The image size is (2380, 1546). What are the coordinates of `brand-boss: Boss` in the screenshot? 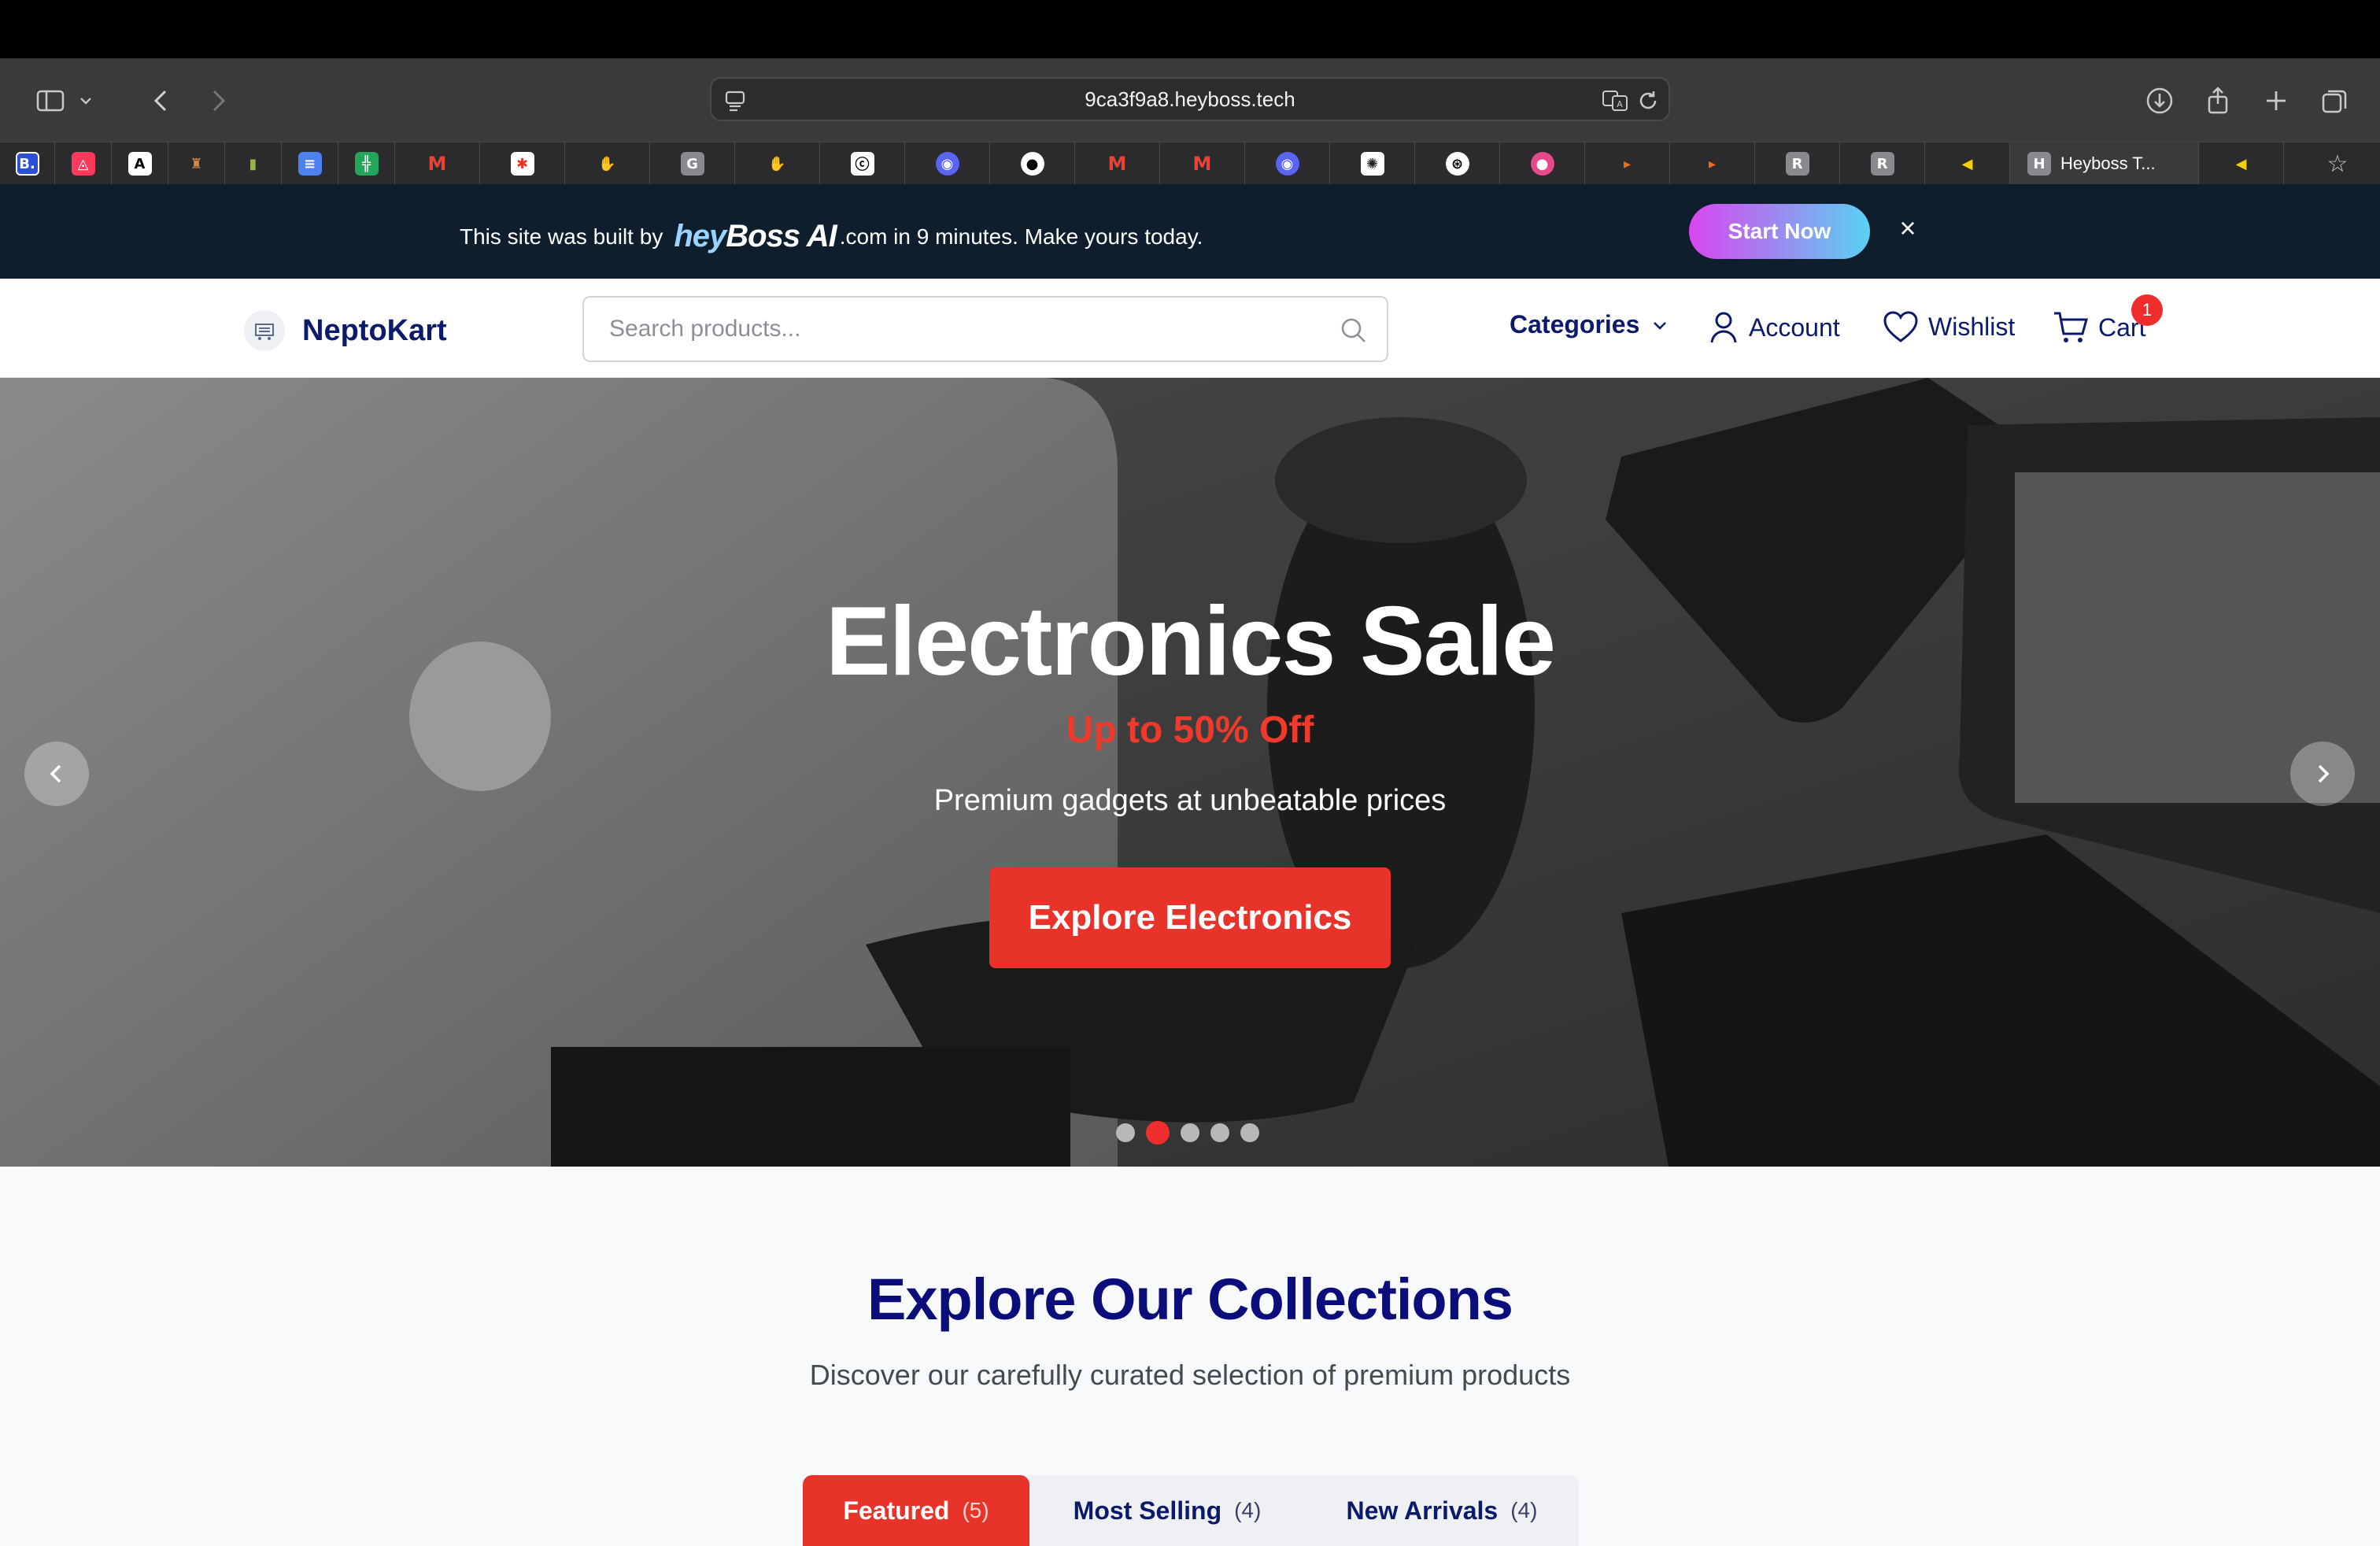 It's located at (763, 236).